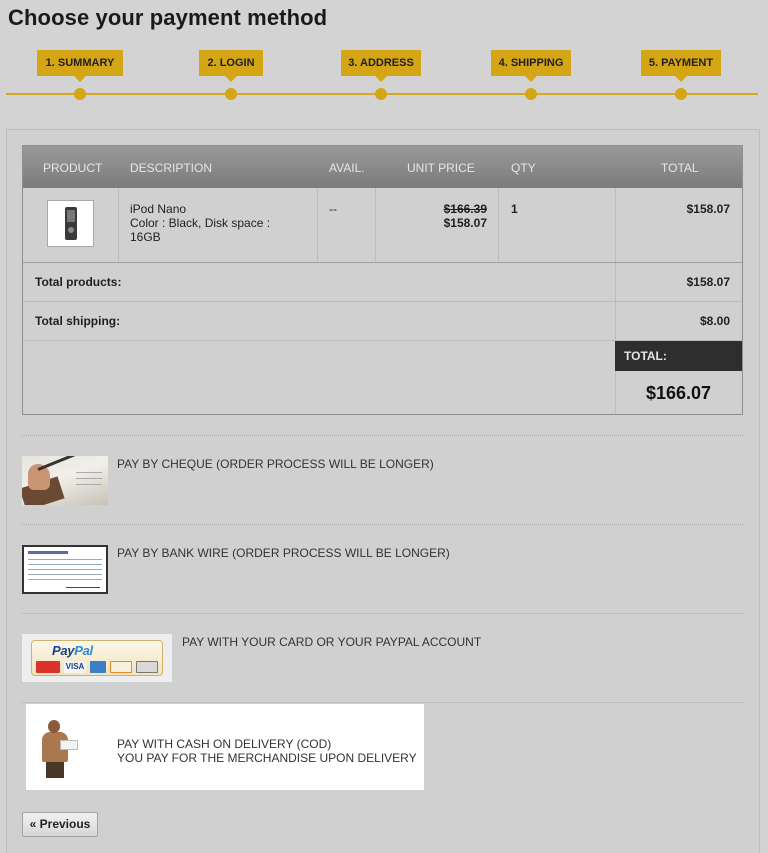 The height and width of the screenshot is (853, 768). Describe the element at coordinates (75, 667) in the screenshot. I see `visa-icon: VISA` at that location.